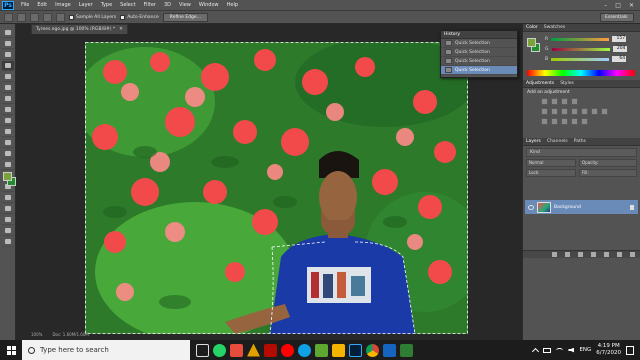 Image resolution: width=640 pixels, height=360 pixels. What do you see at coordinates (560, 350) in the screenshot?
I see `network-icon` at bounding box center [560, 350].